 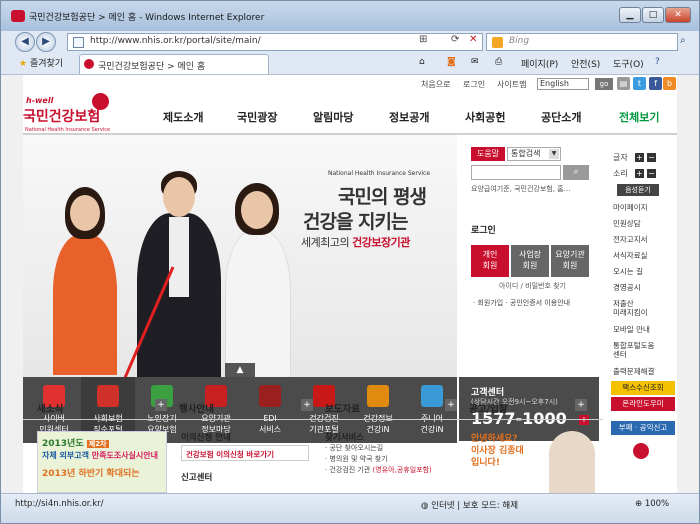 I want to click on right-menu-print-fix: 출력문제해결, so click(x=633, y=371).